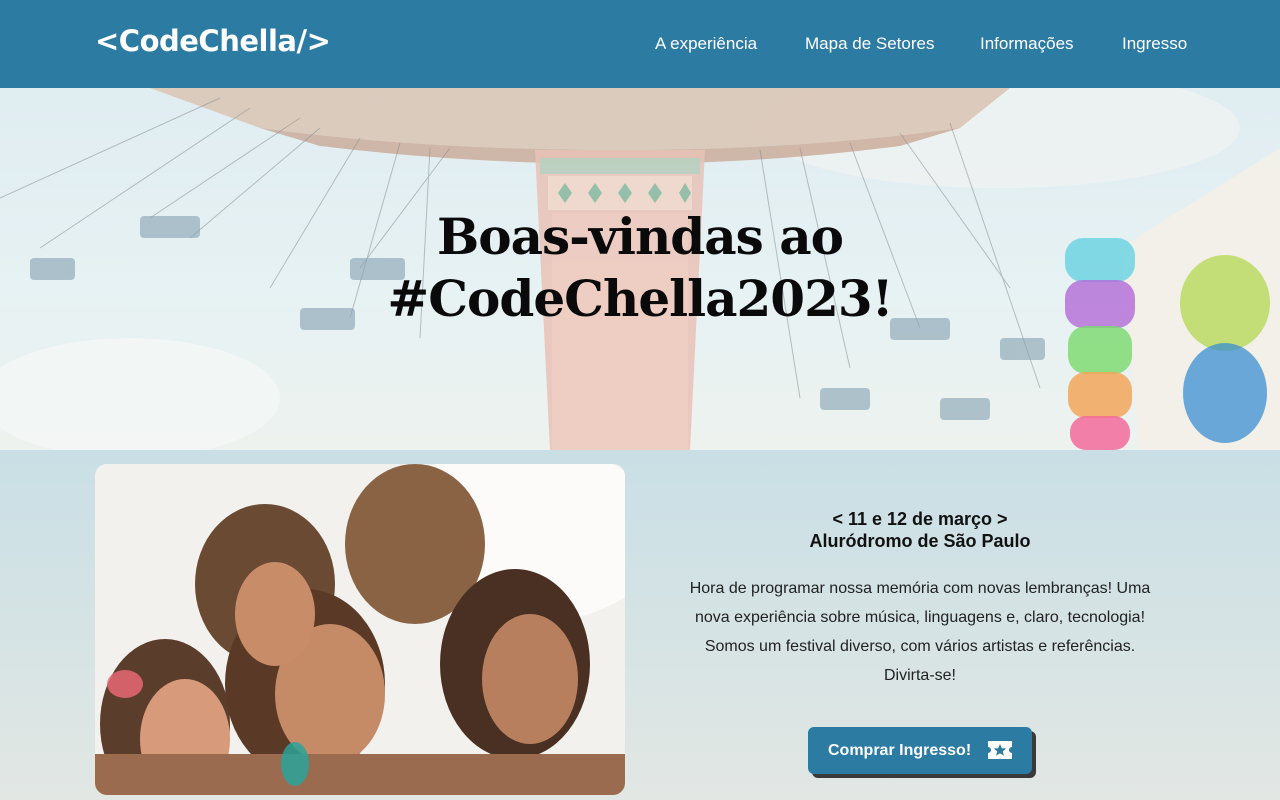 This screenshot has height=800, width=1280. Describe the element at coordinates (1027, 44) in the screenshot. I see `nav-link-informacoes: Informações` at that location.